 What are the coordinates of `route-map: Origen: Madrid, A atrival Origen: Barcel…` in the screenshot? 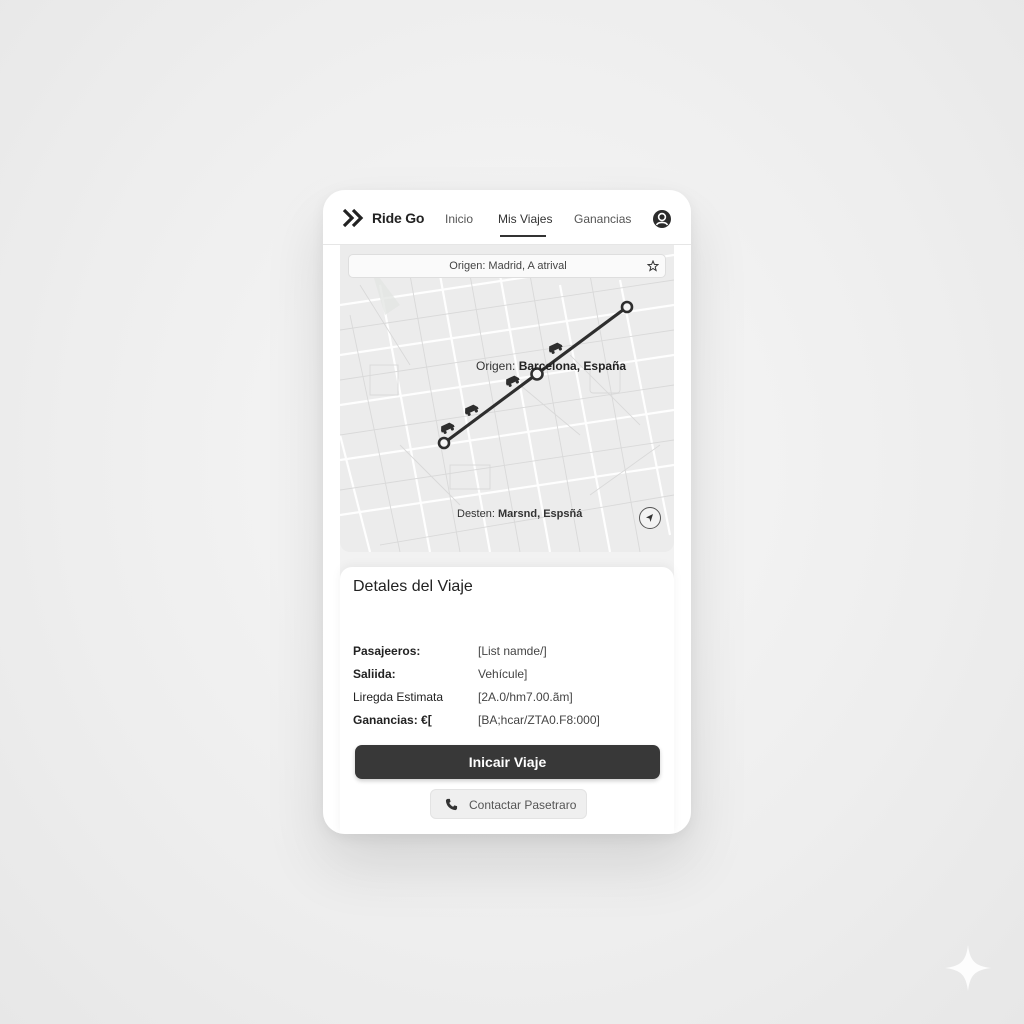 It's located at (507, 398).